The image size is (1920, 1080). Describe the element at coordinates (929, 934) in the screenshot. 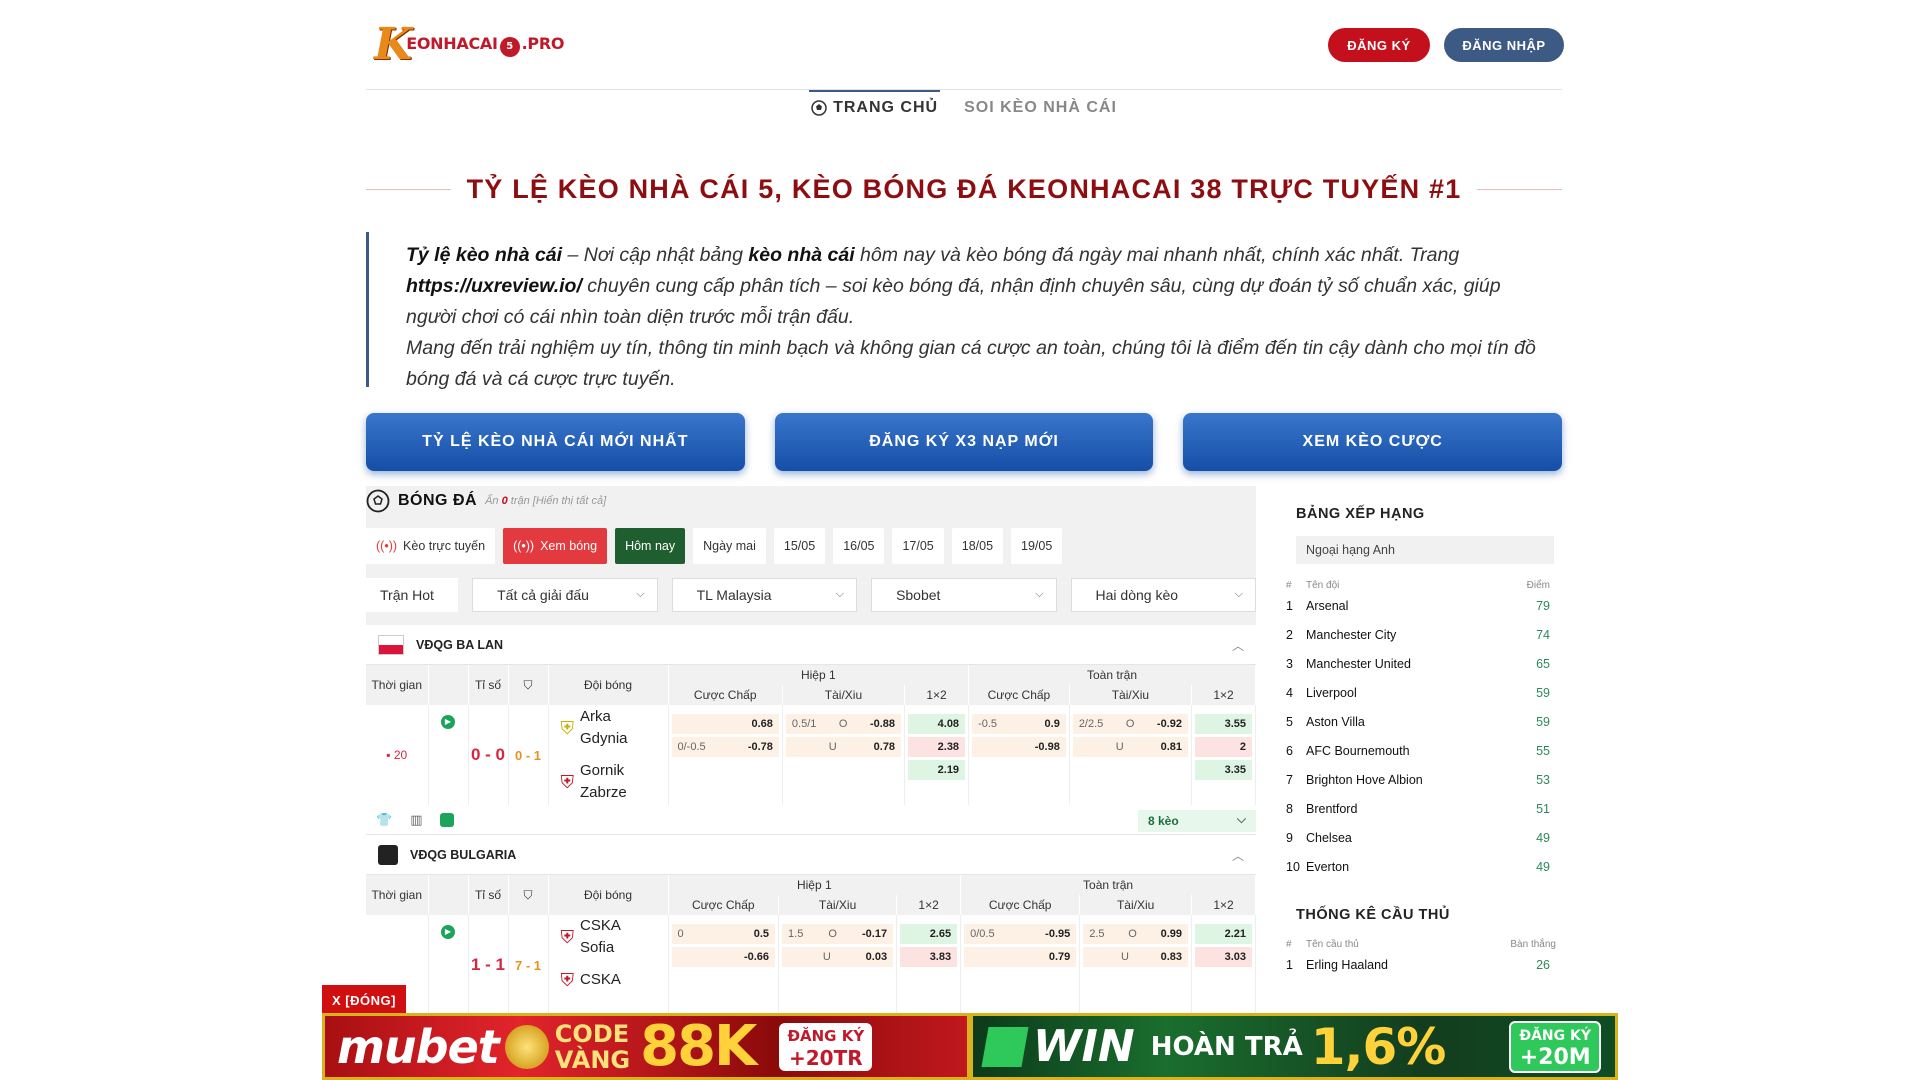

I see `odds-cell: 2.65` at that location.